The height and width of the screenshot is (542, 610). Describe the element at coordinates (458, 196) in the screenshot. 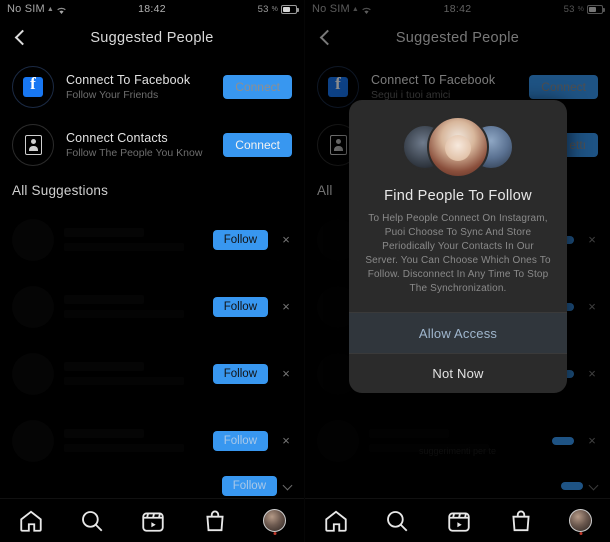

I see `dialog-title: Find People To Follow` at that location.